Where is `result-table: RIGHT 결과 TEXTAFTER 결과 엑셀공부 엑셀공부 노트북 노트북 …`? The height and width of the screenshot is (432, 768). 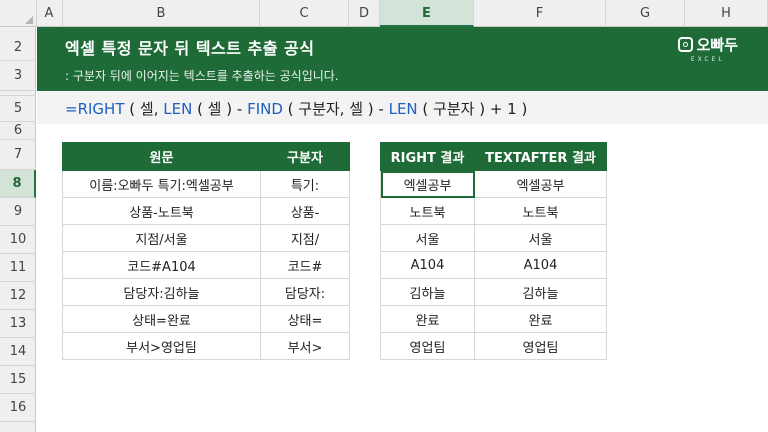 result-table: RIGHT 결과 TEXTAFTER 결과 엑셀공부 엑셀공부 노트북 노트북 … is located at coordinates (493, 251).